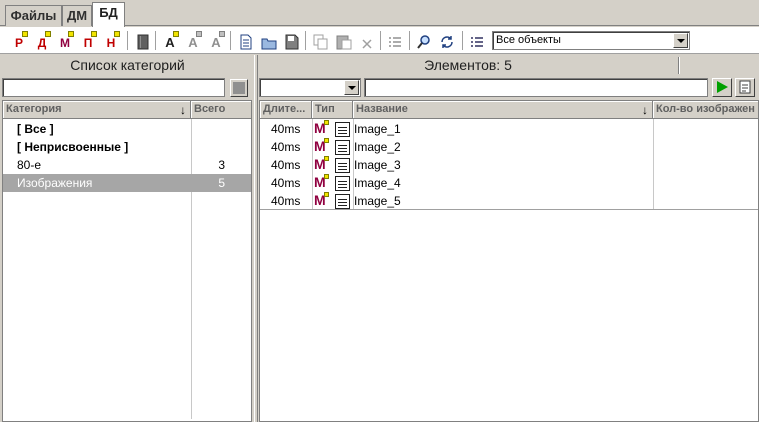  What do you see at coordinates (310, 87) in the screenshot?
I see `elements-type-select` at bounding box center [310, 87].